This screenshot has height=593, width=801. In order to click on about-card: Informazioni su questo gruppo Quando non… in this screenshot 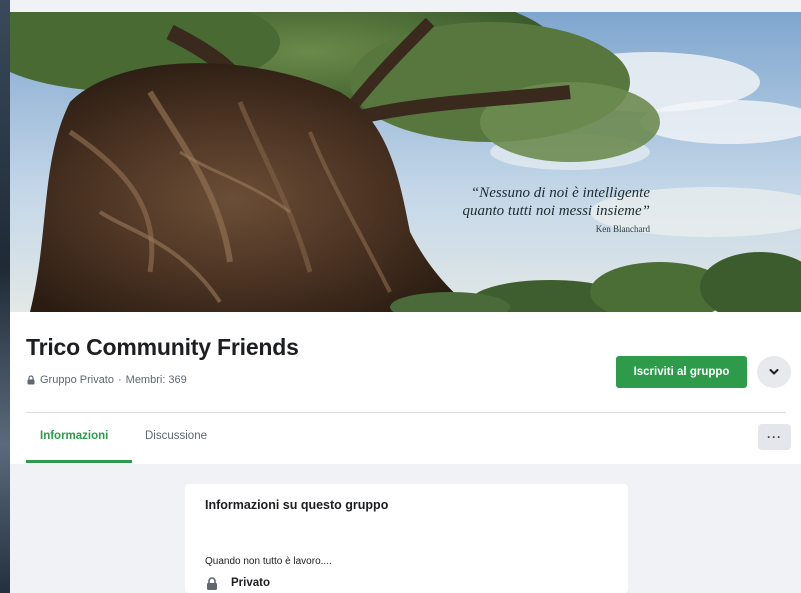, I will do `click(406, 538)`.